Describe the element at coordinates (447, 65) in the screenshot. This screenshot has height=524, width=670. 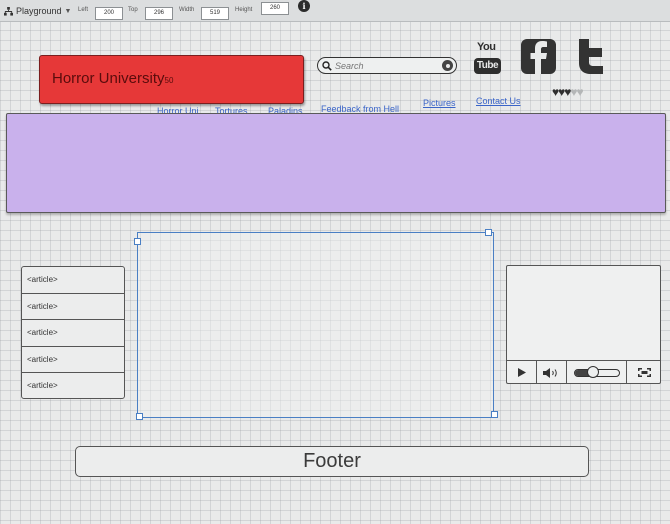
I see `clear-search-icon` at that location.